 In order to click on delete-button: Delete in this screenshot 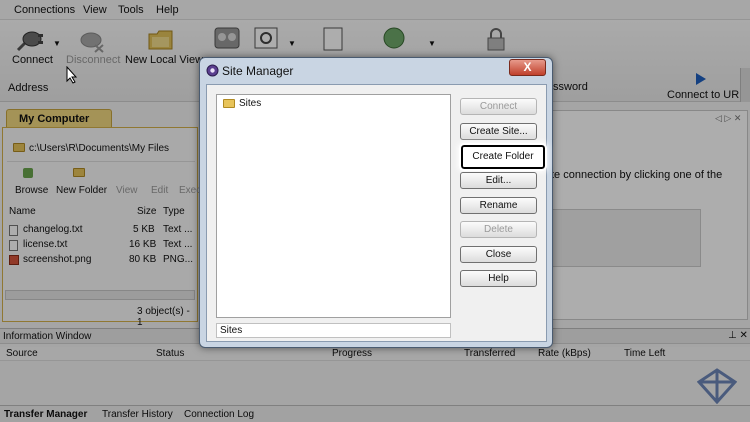, I will do `click(498, 229)`.